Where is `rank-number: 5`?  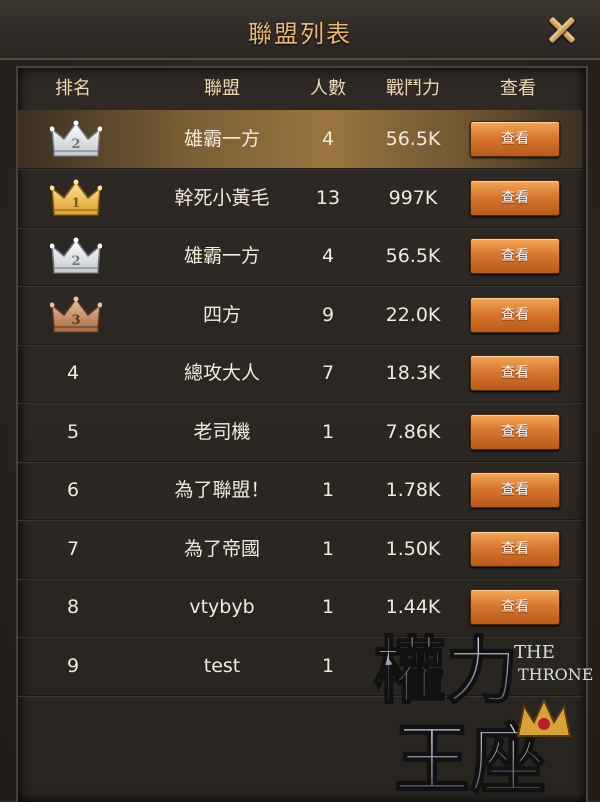 rank-number: 5 is located at coordinates (73, 431).